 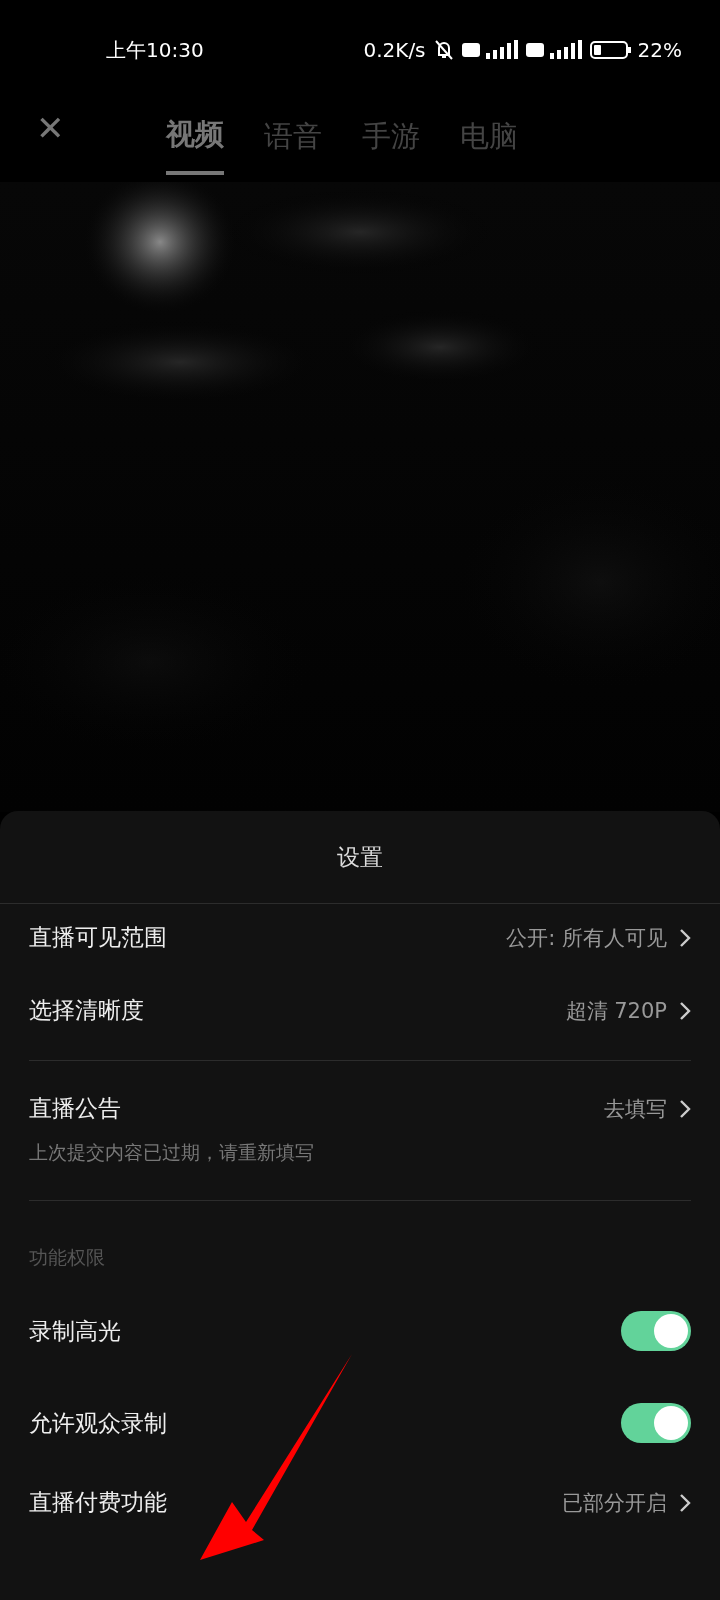 What do you see at coordinates (360, 1013) in the screenshot?
I see `settings-row: 选择清晰度 超清 720P` at bounding box center [360, 1013].